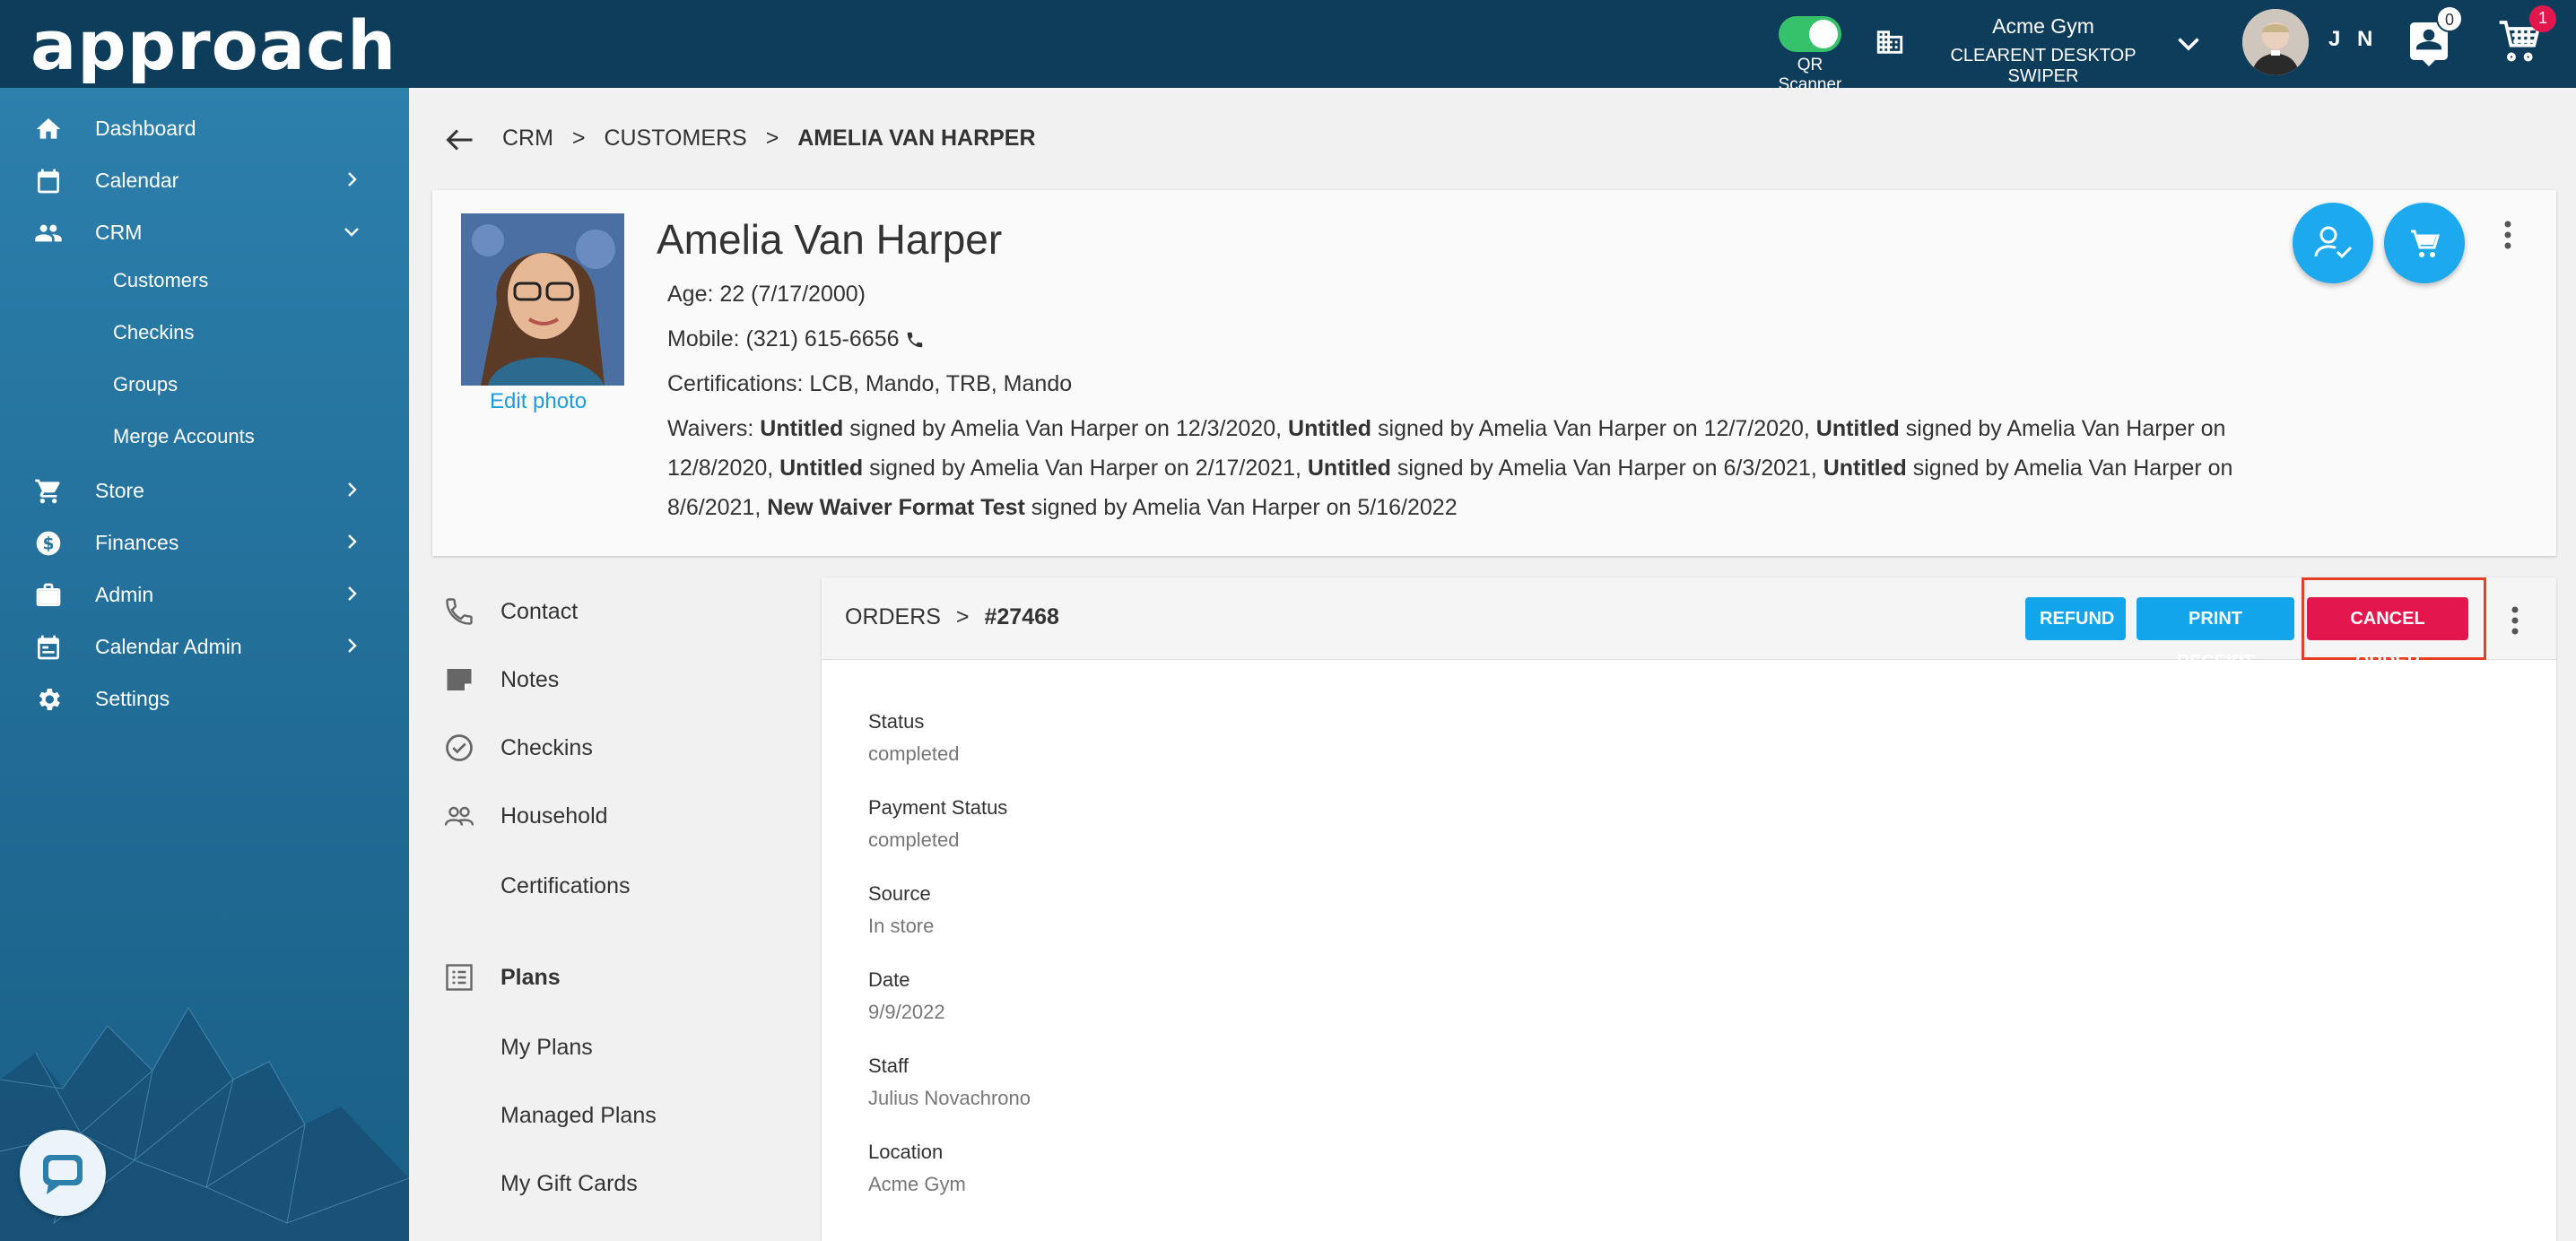 The width and height of the screenshot is (2576, 1241). What do you see at coordinates (1021, 617) in the screenshot?
I see `order-number: #27468` at bounding box center [1021, 617].